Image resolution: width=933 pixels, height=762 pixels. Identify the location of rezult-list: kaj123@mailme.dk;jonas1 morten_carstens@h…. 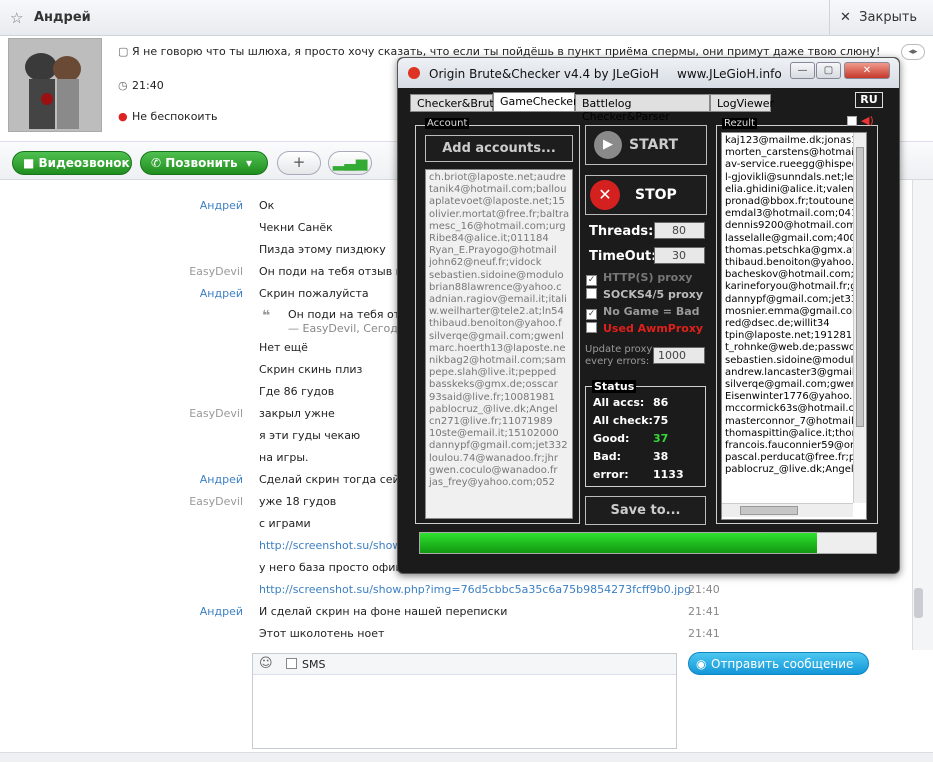
(794, 326).